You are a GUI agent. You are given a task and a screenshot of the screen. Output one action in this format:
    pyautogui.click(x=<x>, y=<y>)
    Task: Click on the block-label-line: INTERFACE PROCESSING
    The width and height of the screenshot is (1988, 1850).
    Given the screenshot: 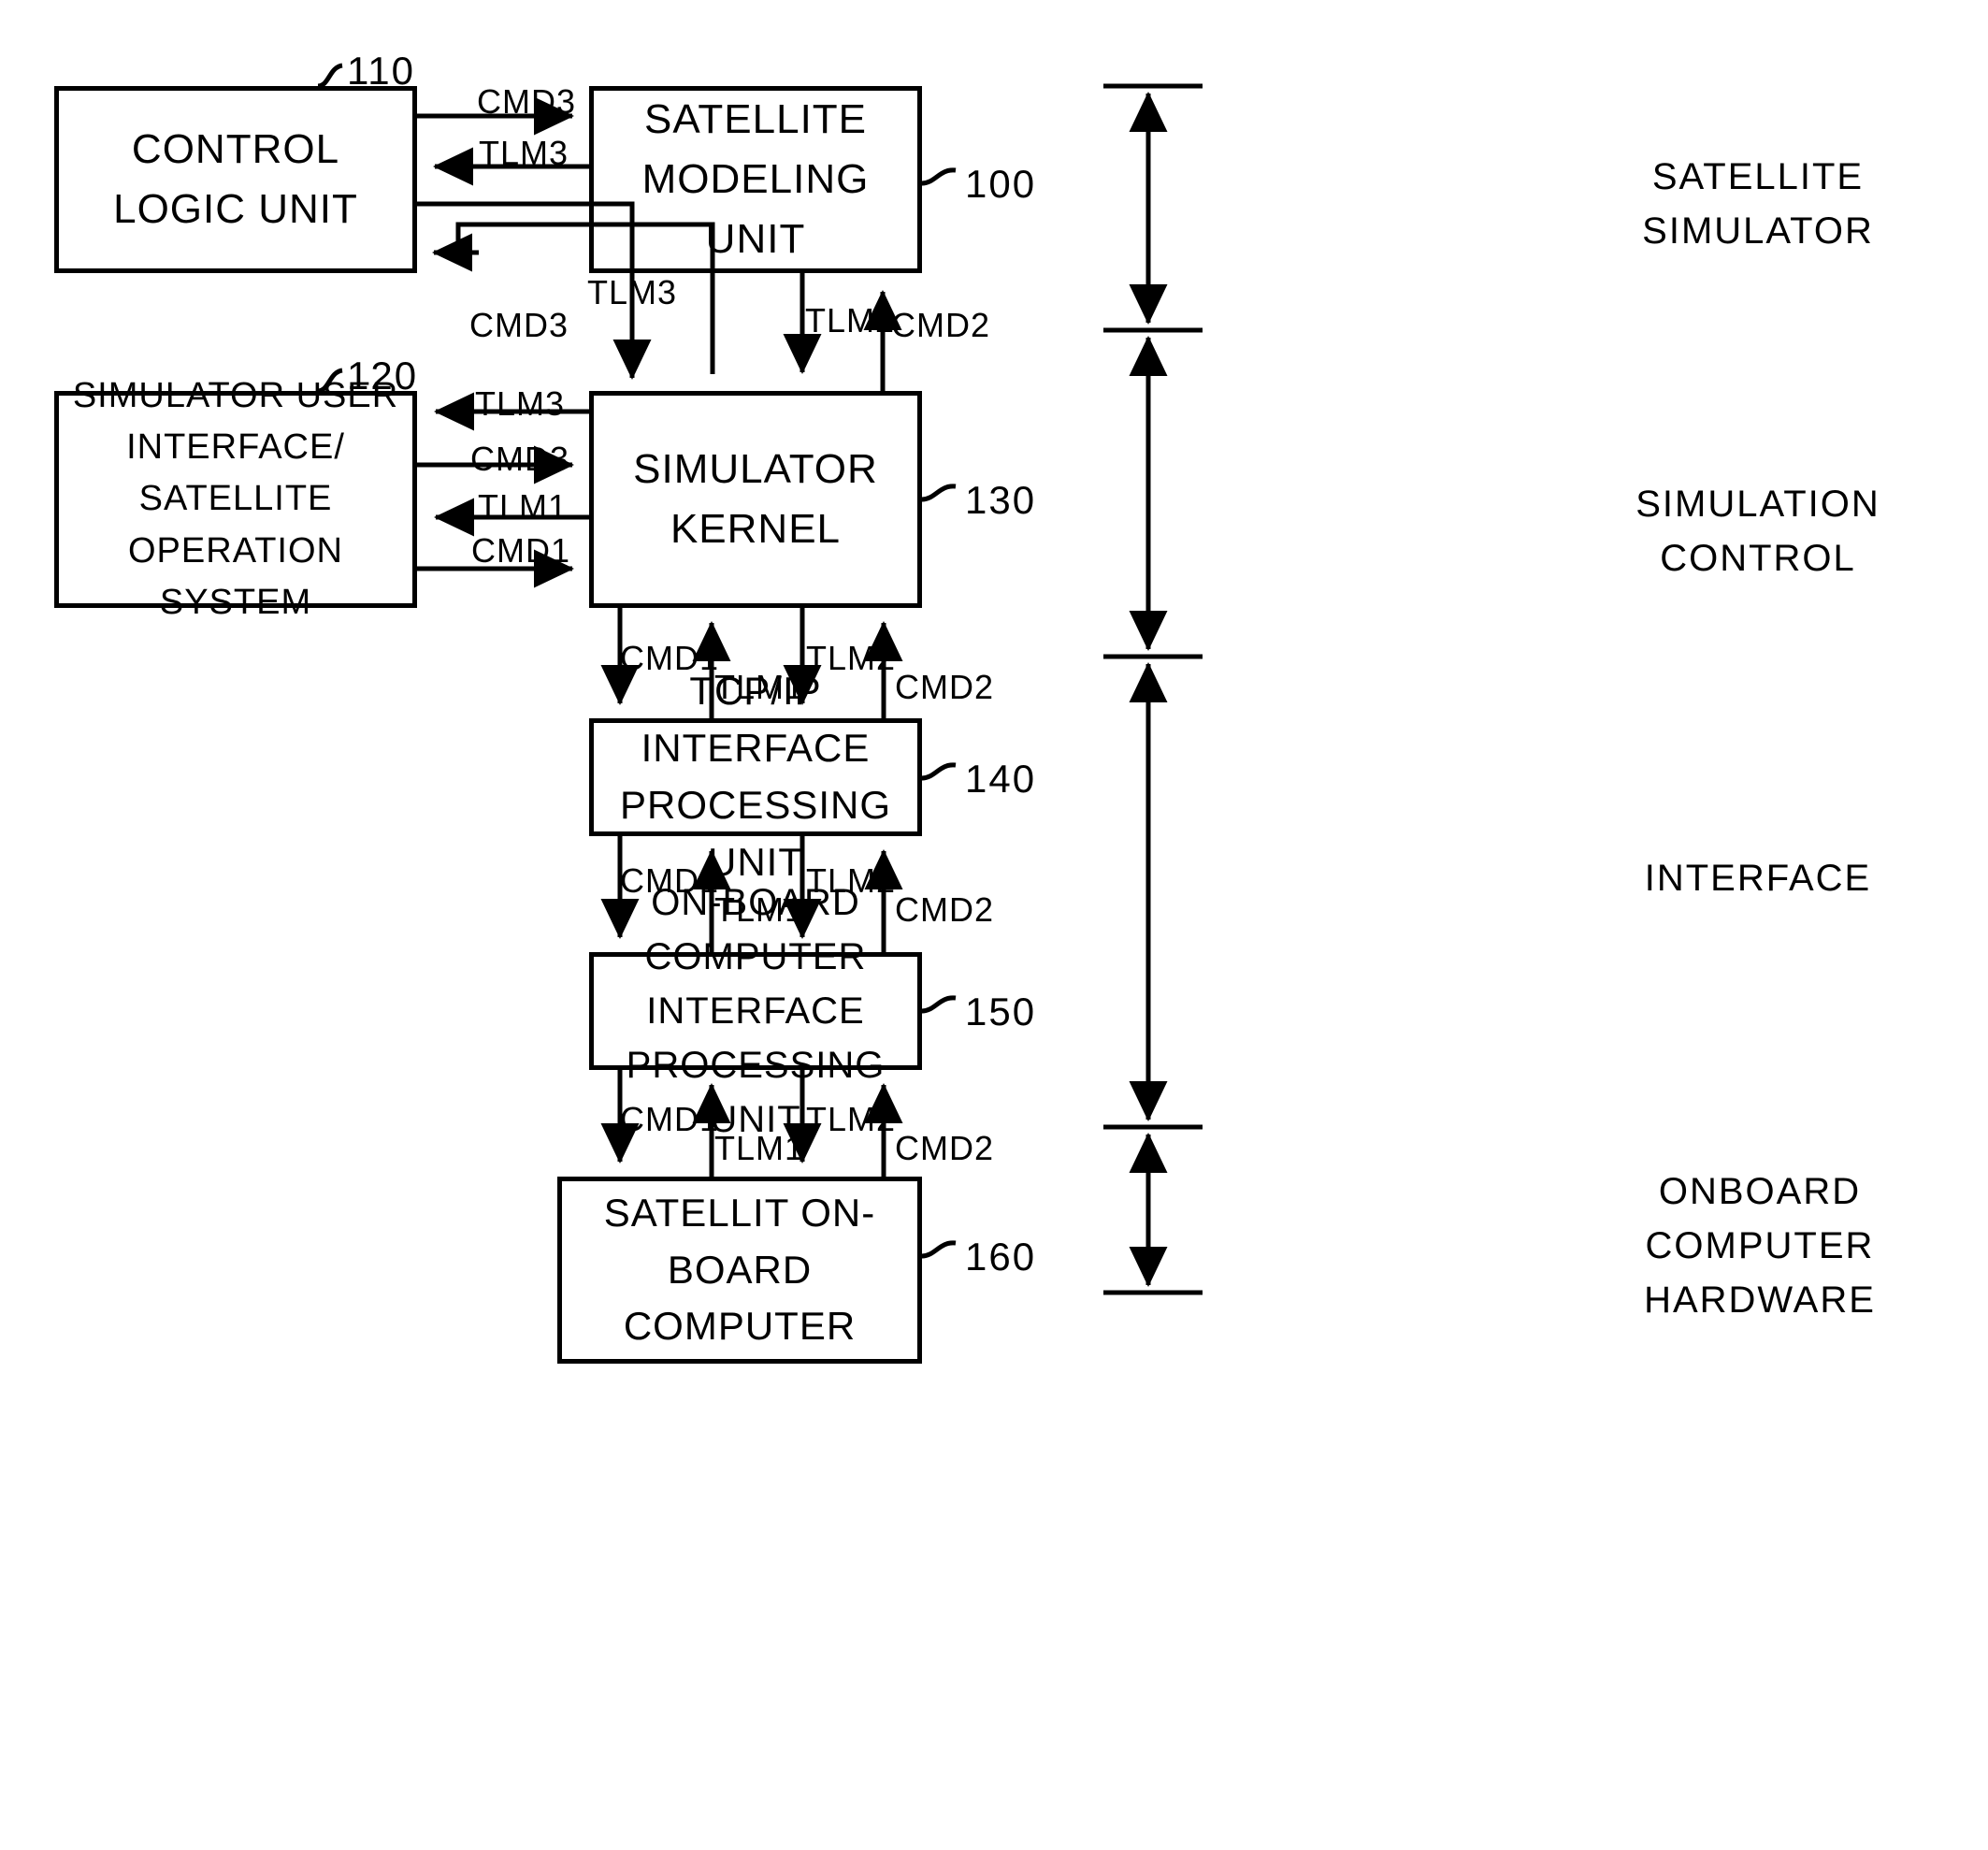 What is the action you would take?
    pyautogui.click(x=756, y=1038)
    